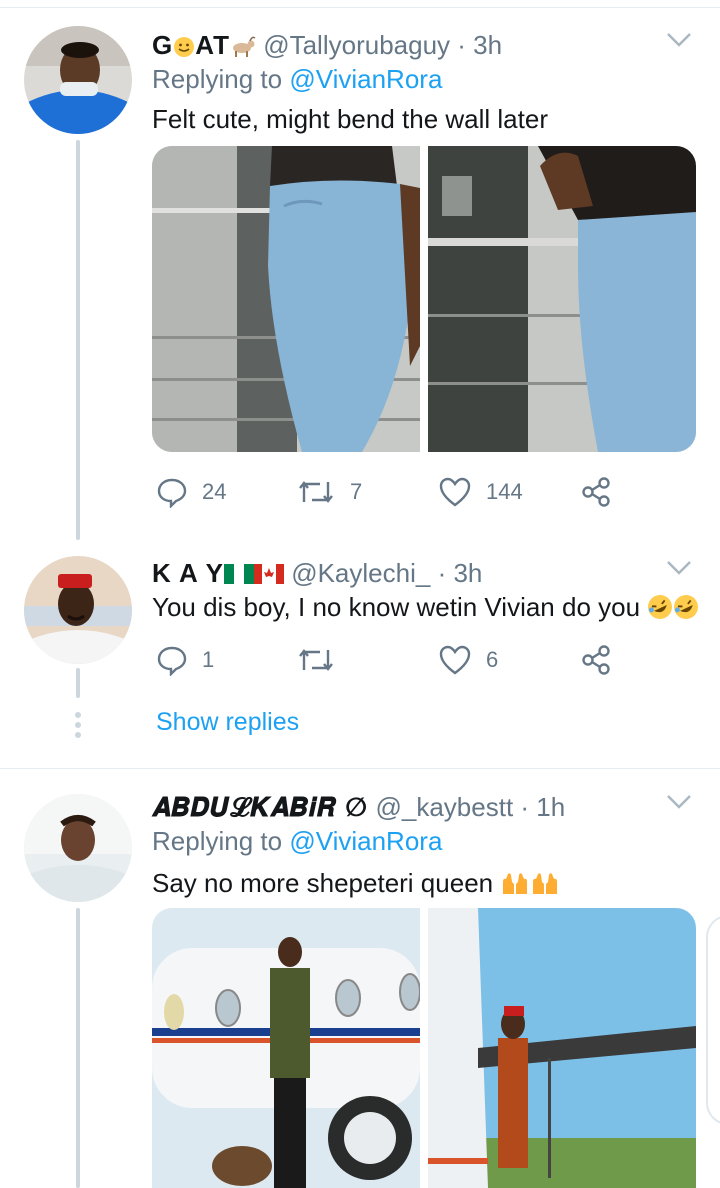  What do you see at coordinates (504, 491) in the screenshot?
I see `like-count: 144` at bounding box center [504, 491].